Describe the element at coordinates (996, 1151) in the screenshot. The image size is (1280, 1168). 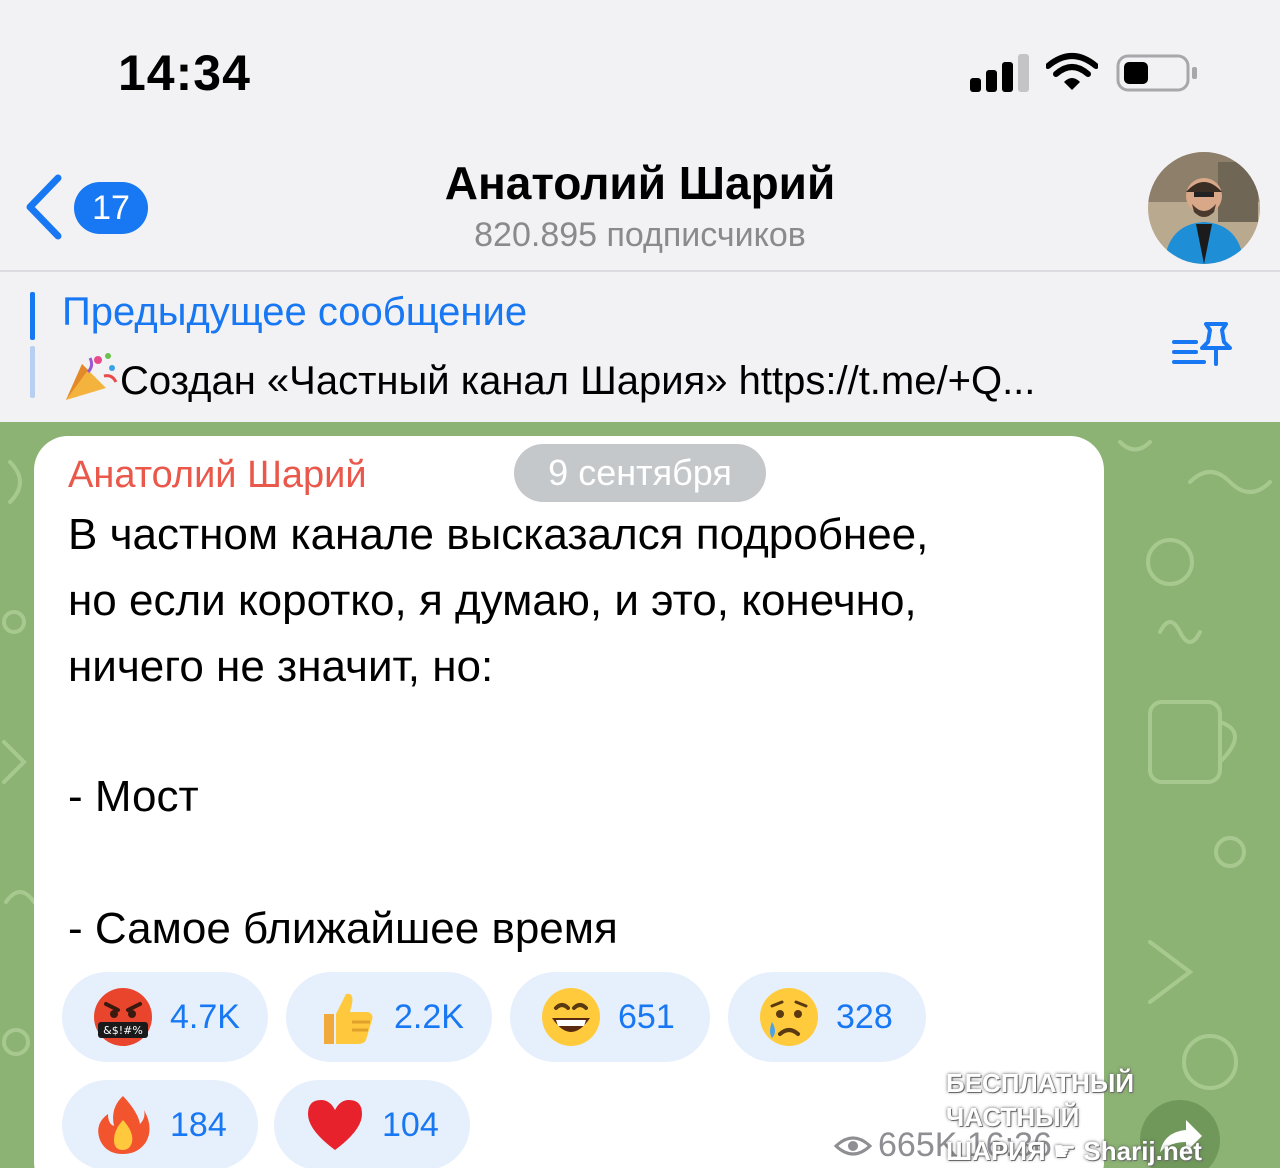
I see `watermark-name: ШАРИЯ` at that location.